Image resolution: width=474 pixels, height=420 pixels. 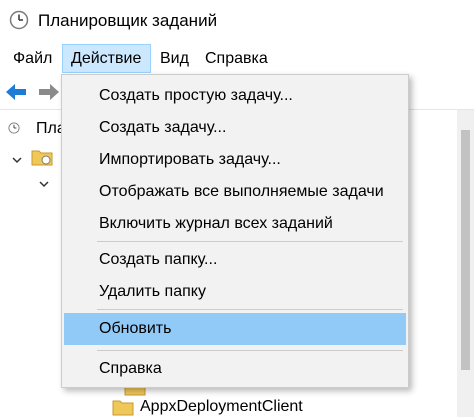 I want to click on tree-item-appxdeploymentclient: AppxDeploymentClient, so click(x=221, y=407).